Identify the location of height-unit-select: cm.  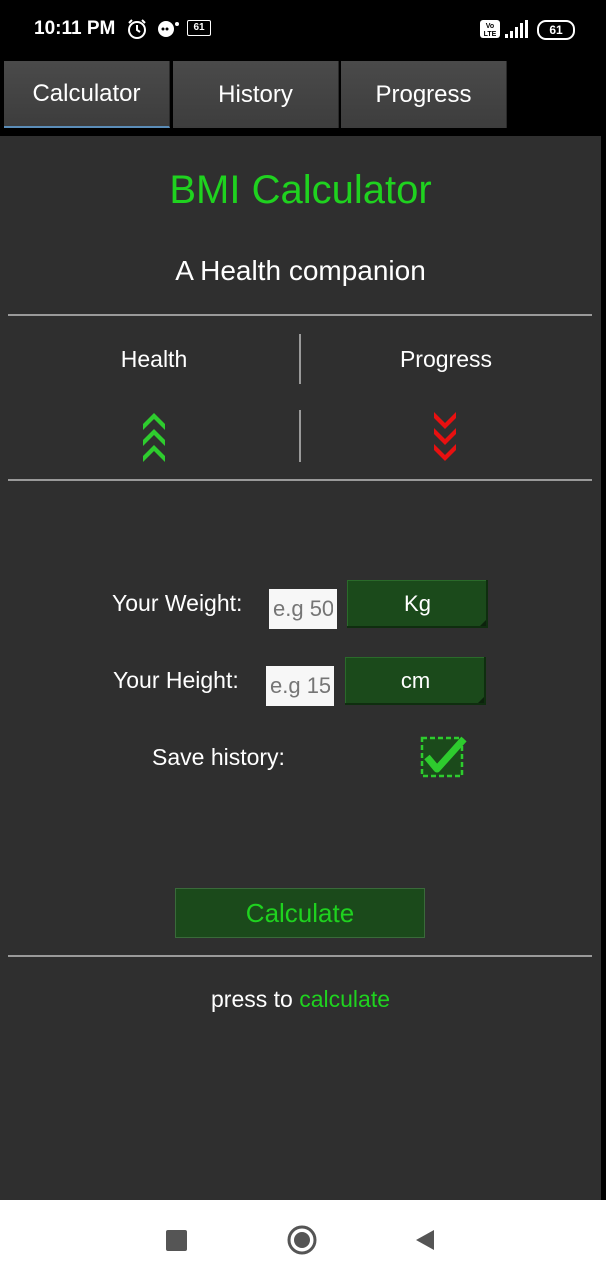
(415, 681).